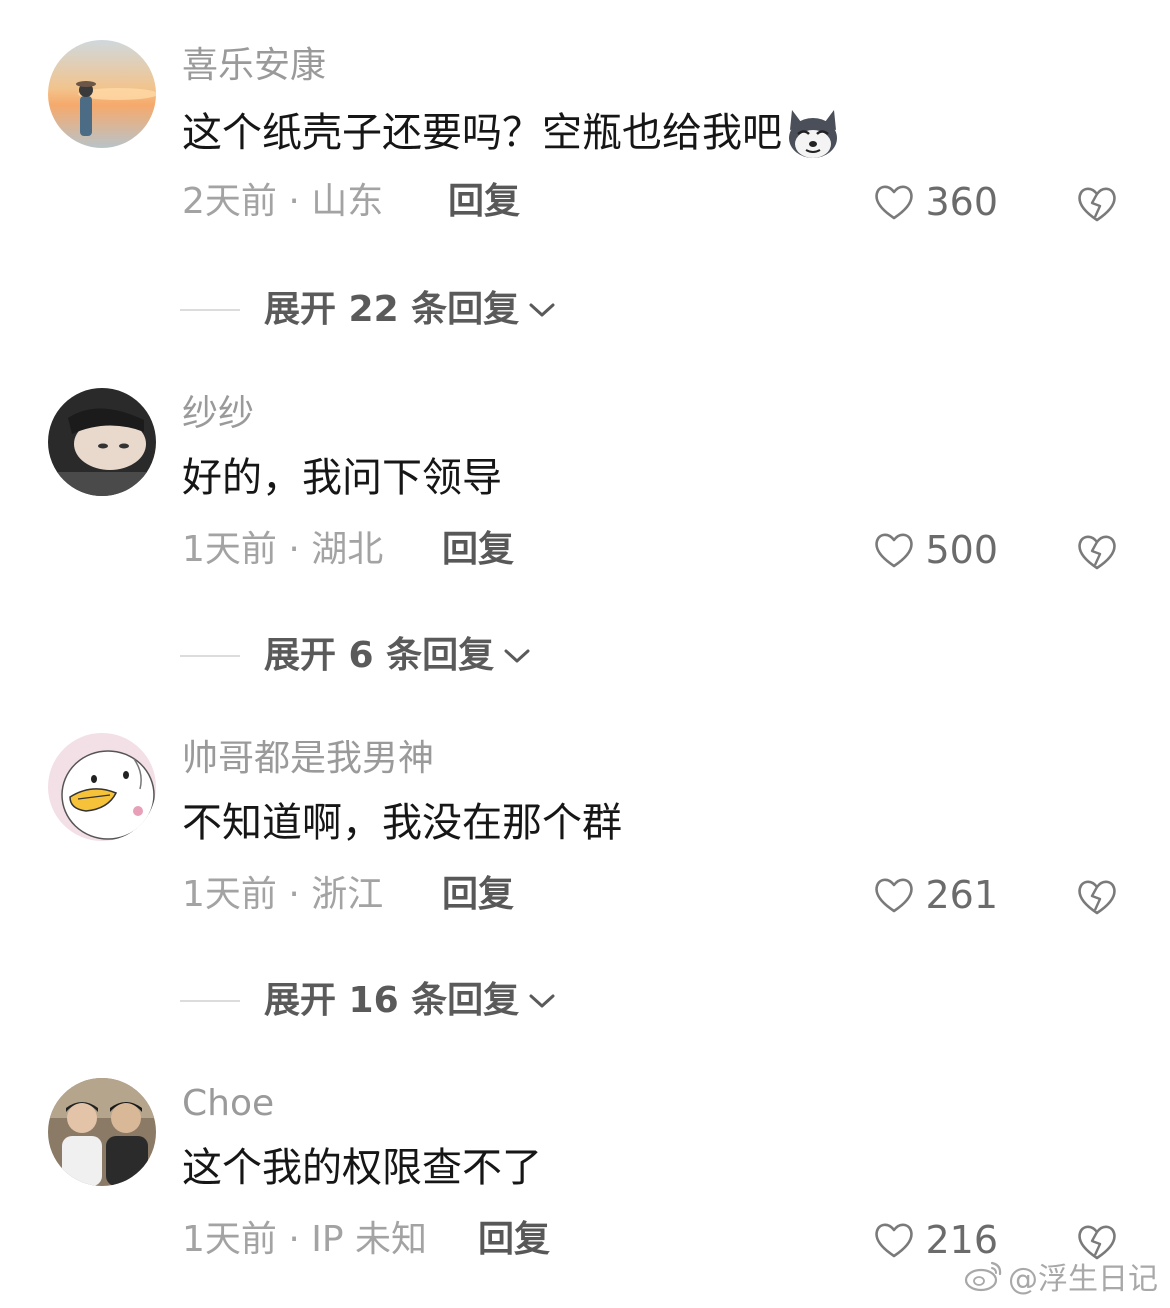 The image size is (1170, 1308). I want to click on husky-dog-emoji, so click(813, 133).